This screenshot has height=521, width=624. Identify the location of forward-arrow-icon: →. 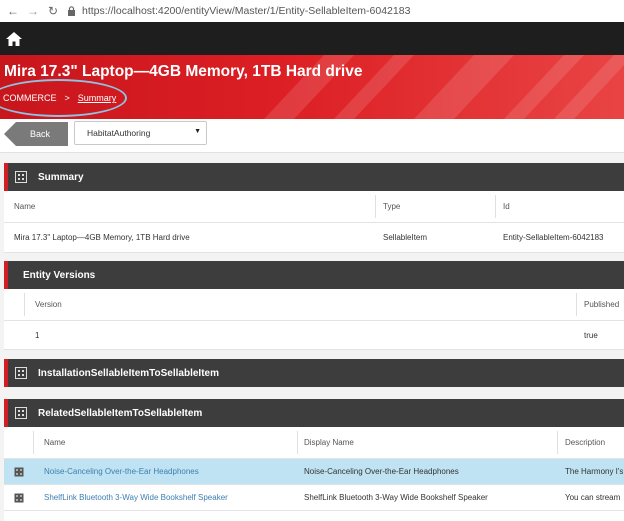
(33, 11).